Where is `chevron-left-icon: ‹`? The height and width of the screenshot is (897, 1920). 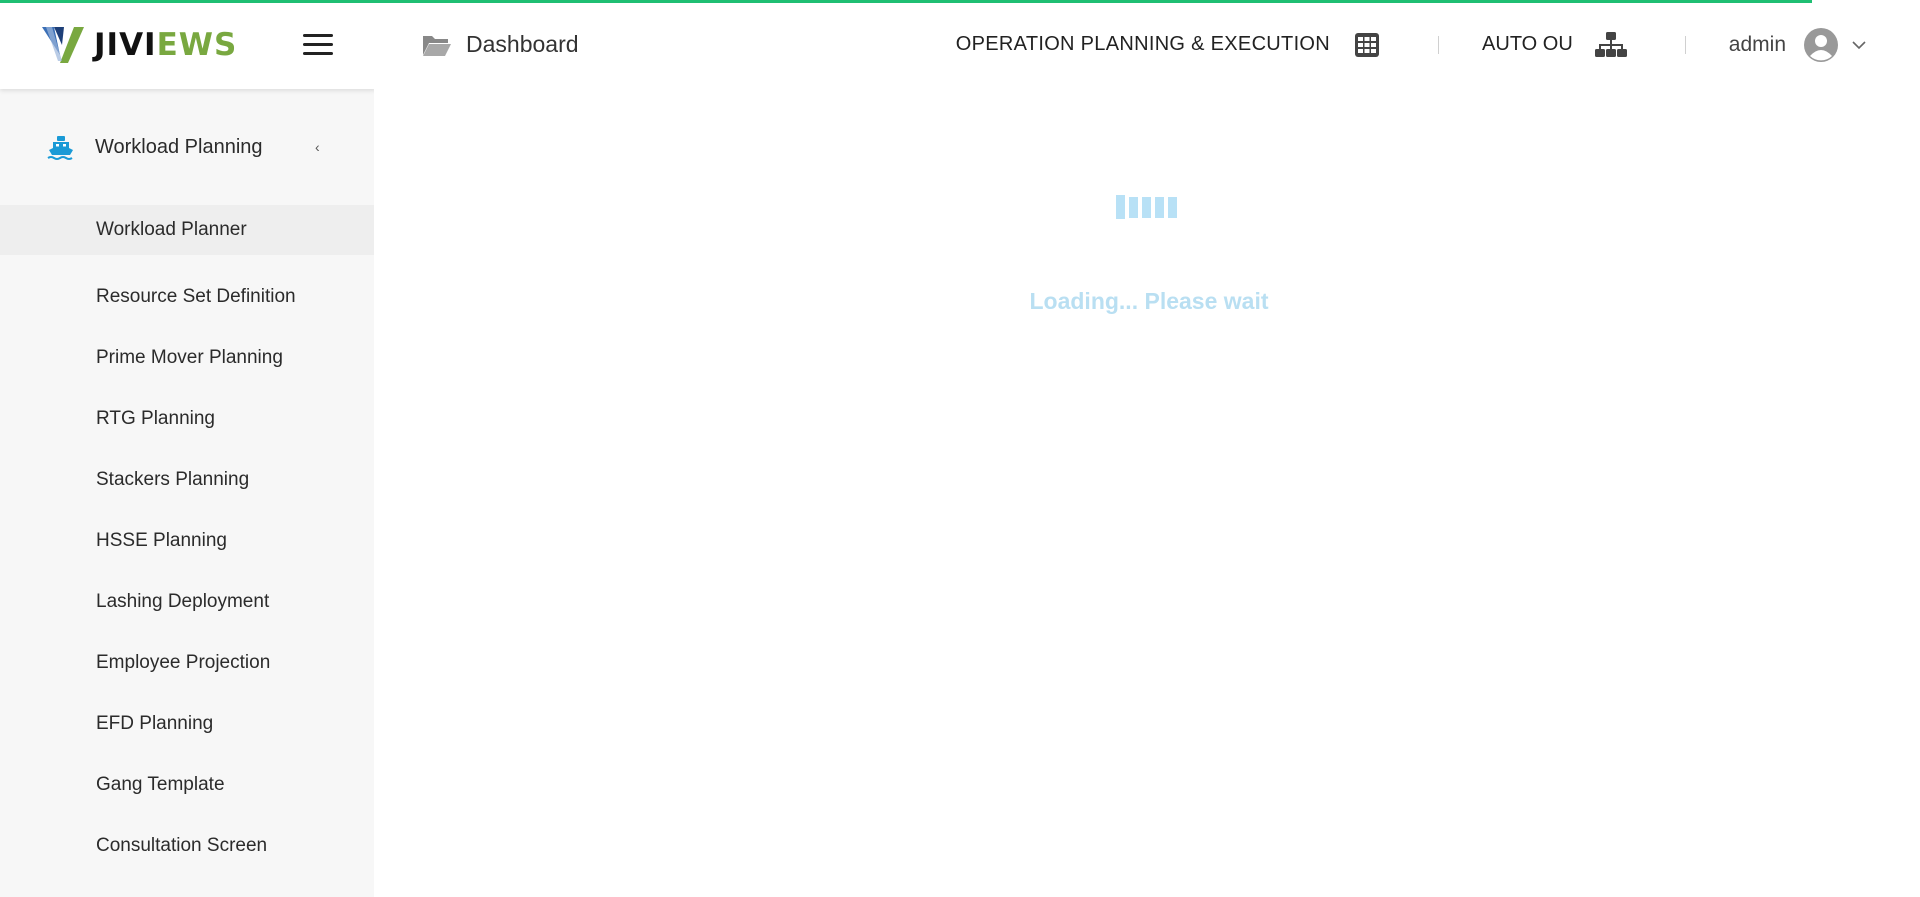
chevron-left-icon: ‹ is located at coordinates (317, 147).